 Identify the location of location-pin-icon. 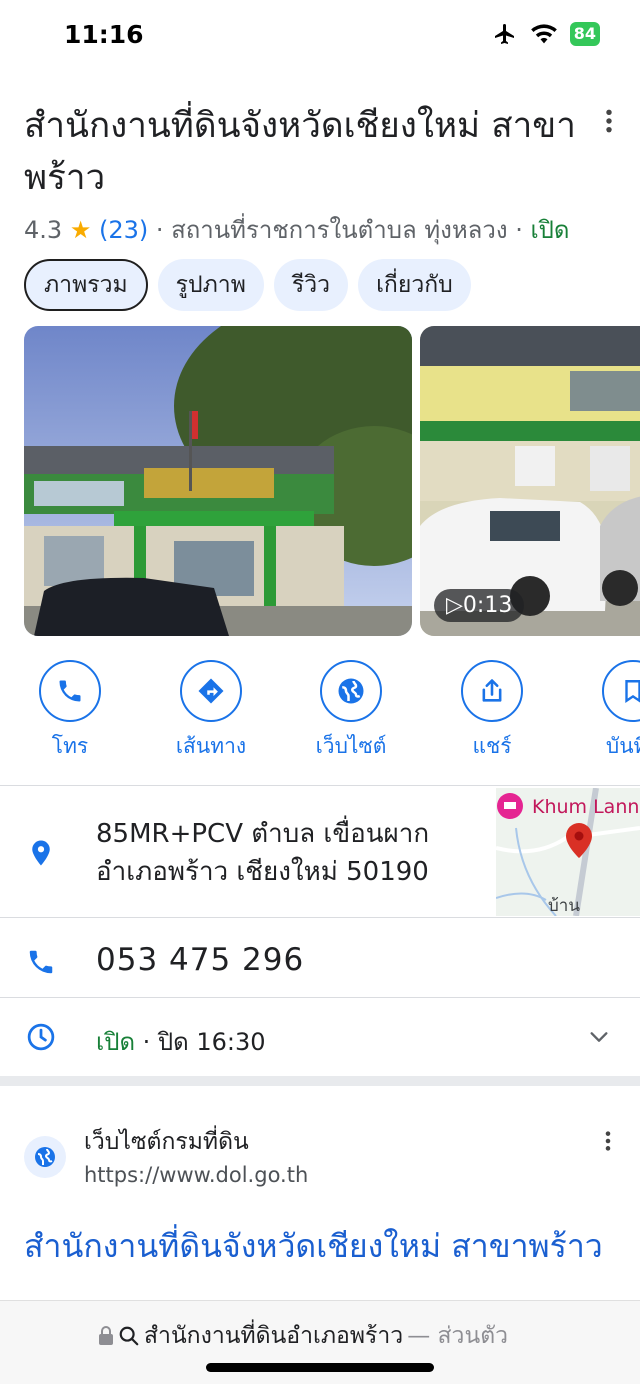
(41, 853).